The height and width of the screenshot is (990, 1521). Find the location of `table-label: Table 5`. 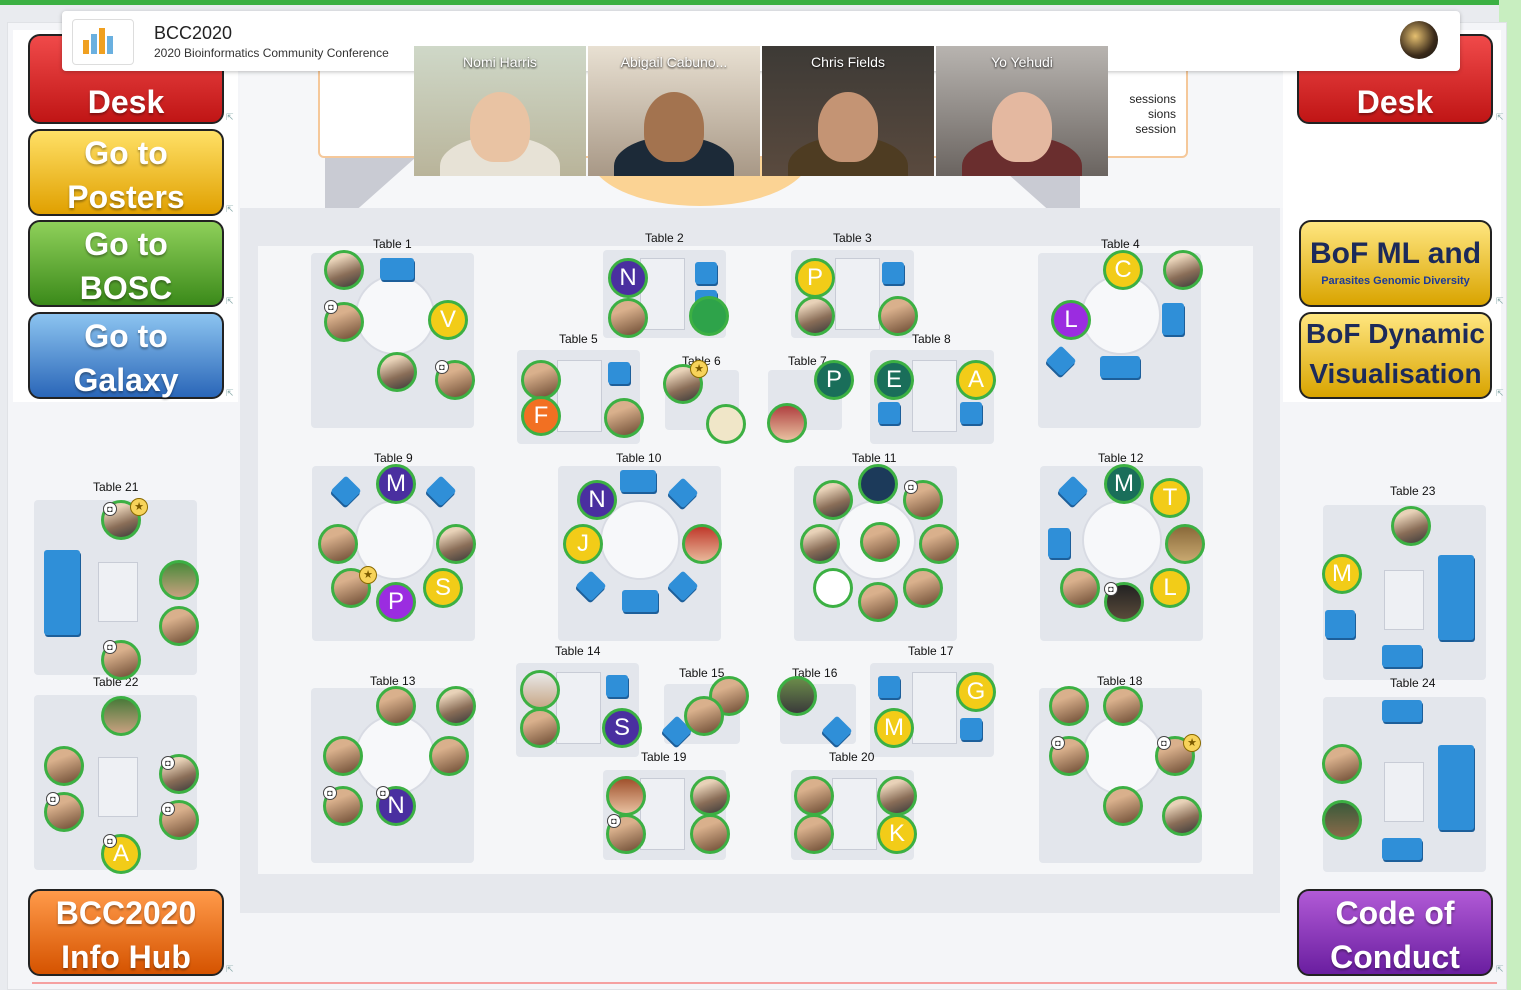

table-label: Table 5 is located at coordinates (578, 339).